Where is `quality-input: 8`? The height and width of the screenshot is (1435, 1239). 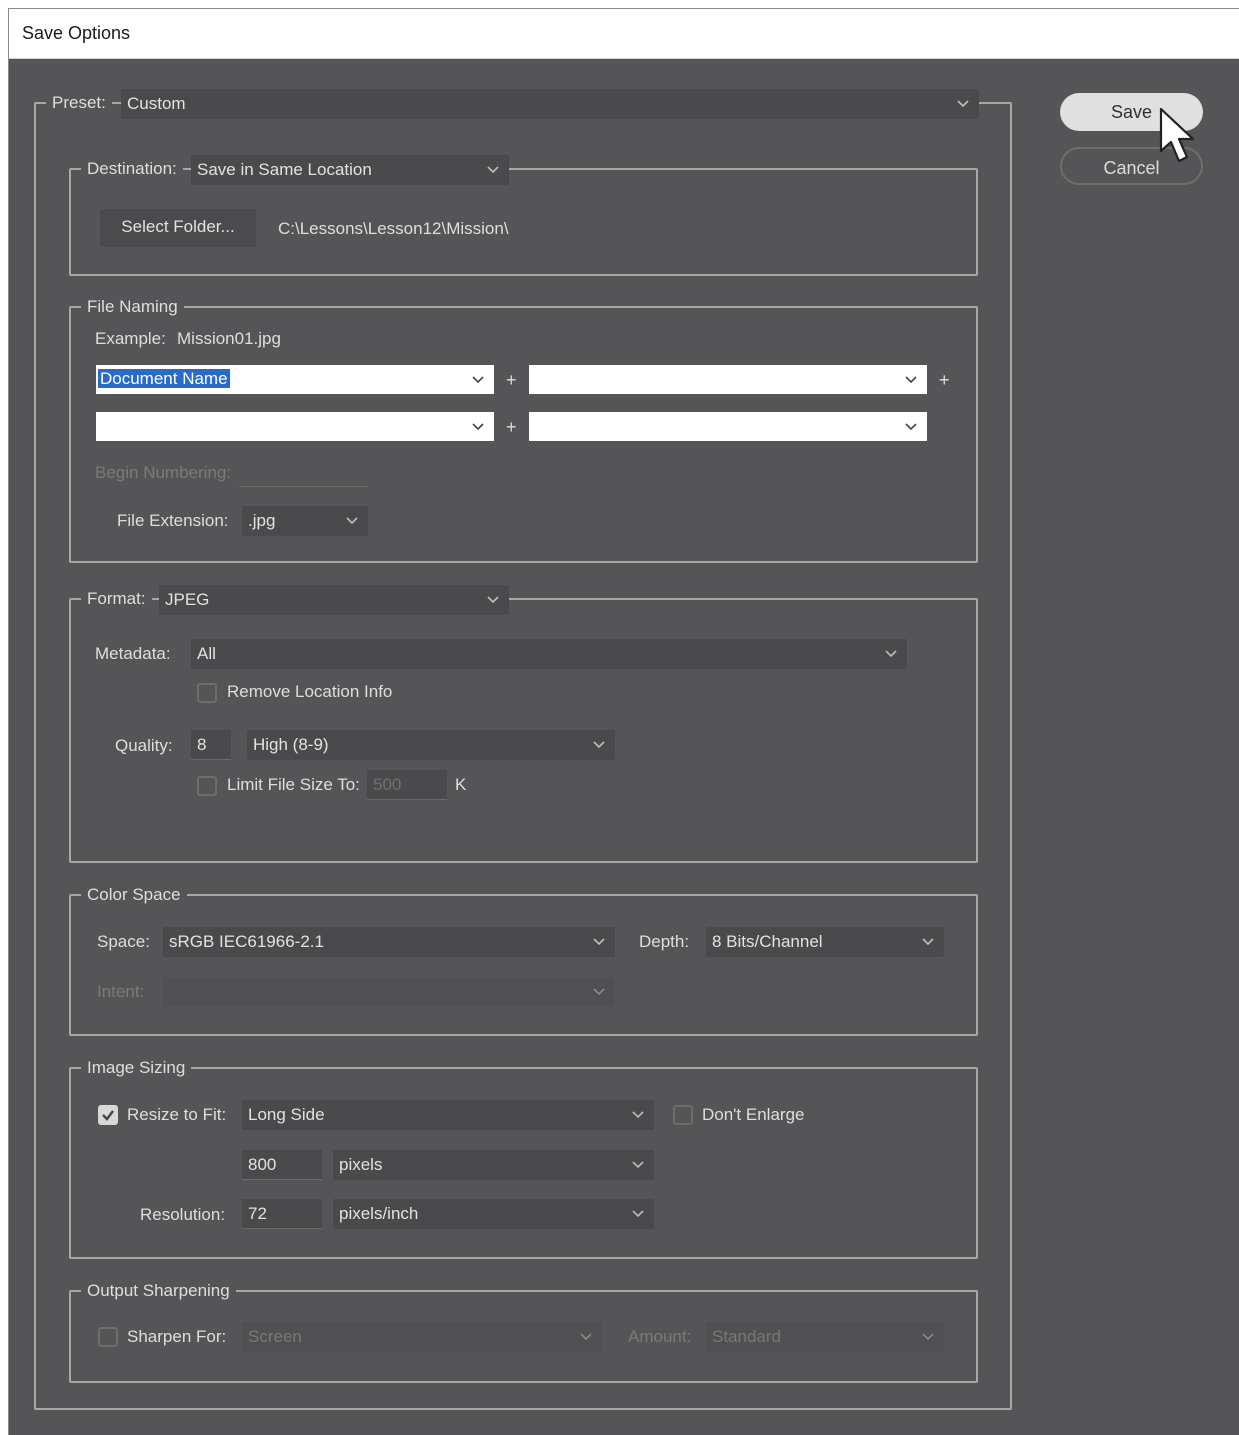 quality-input: 8 is located at coordinates (211, 745).